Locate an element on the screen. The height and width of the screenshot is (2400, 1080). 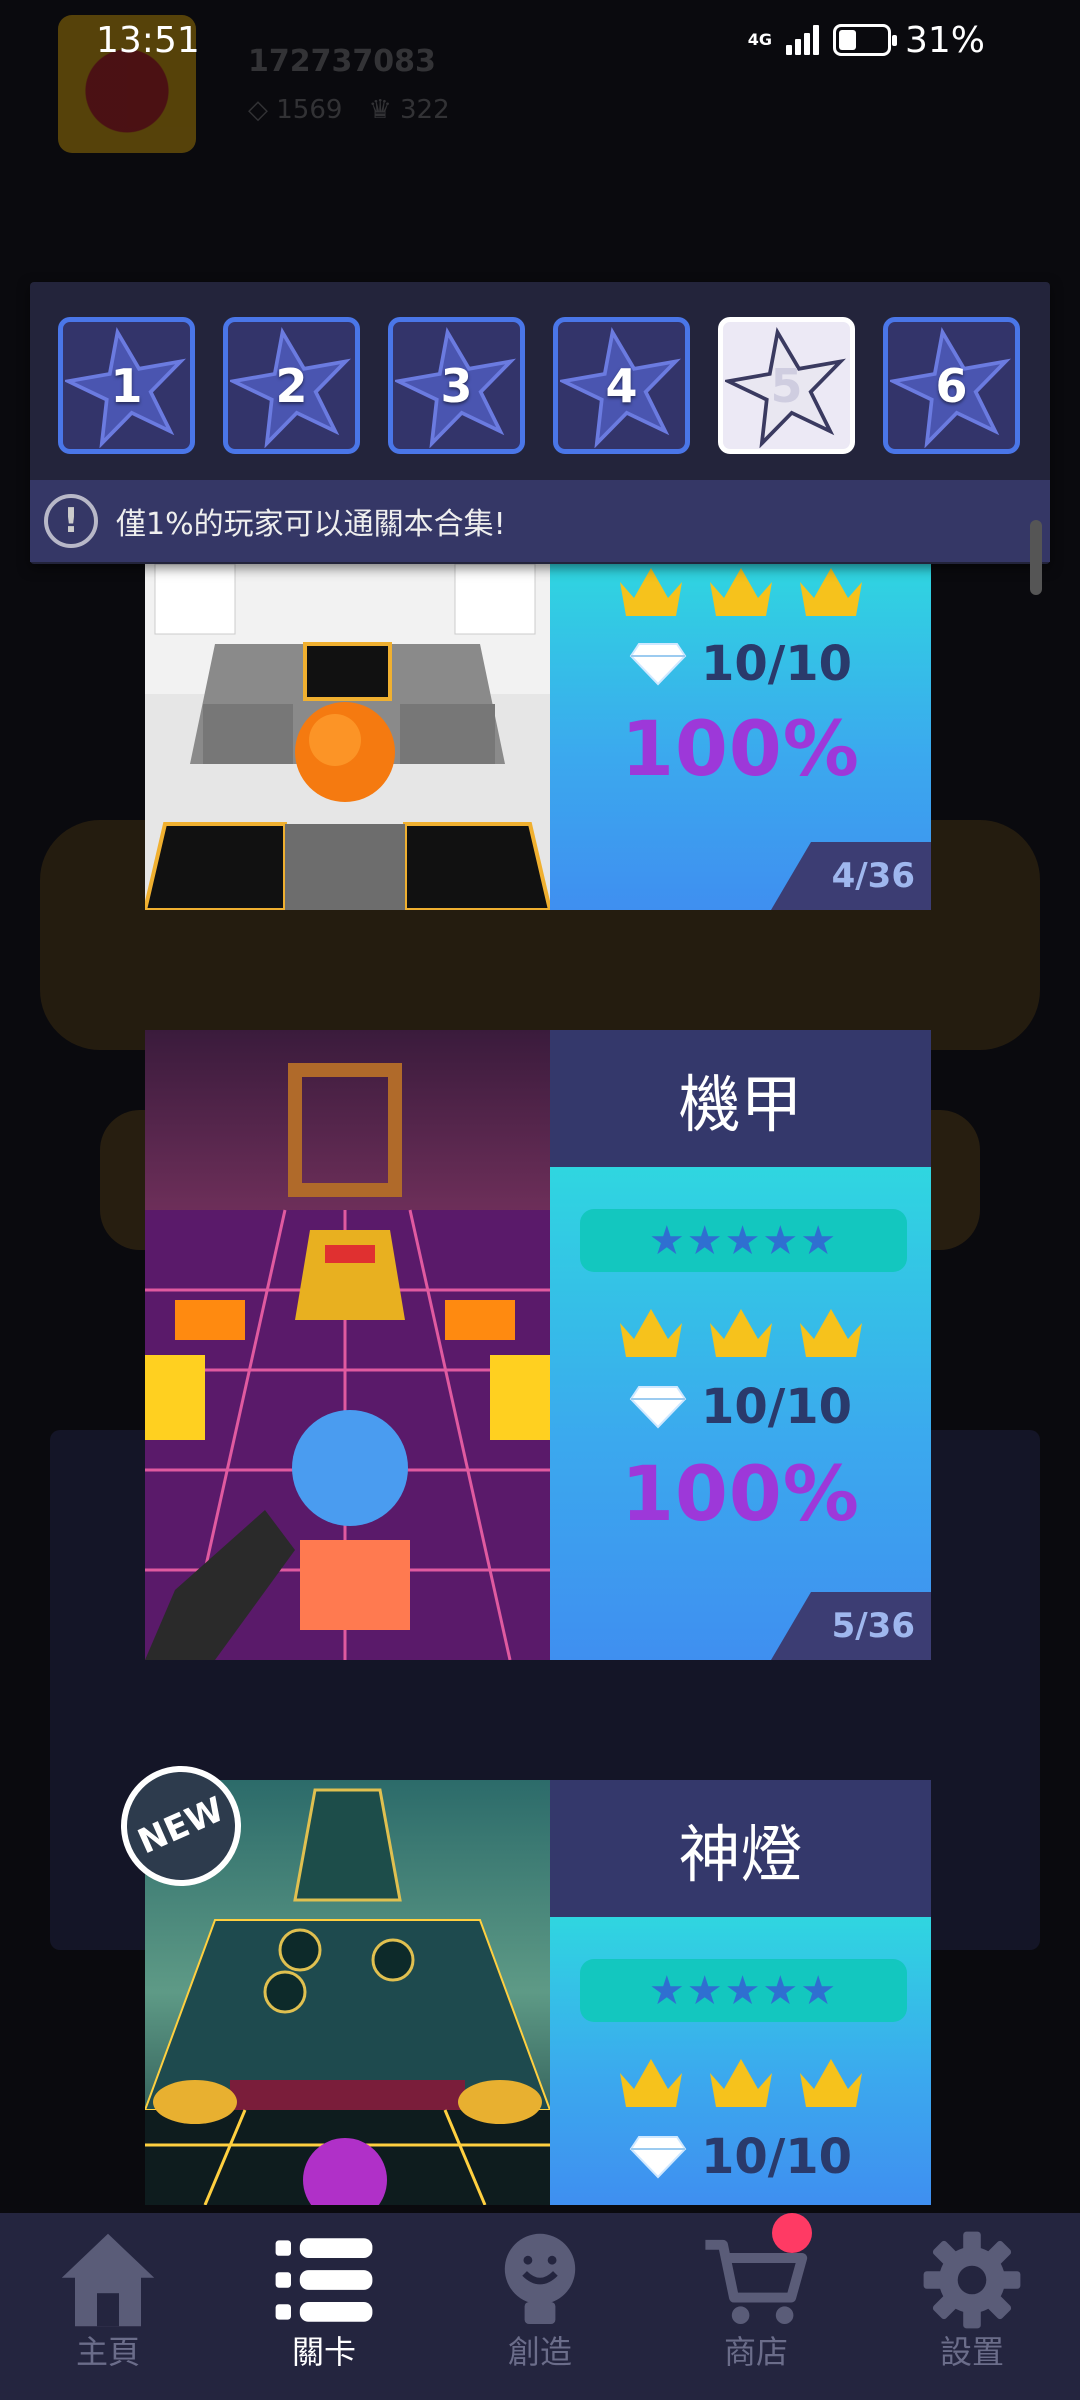
level-index: 4/36 is located at coordinates (851, 876).